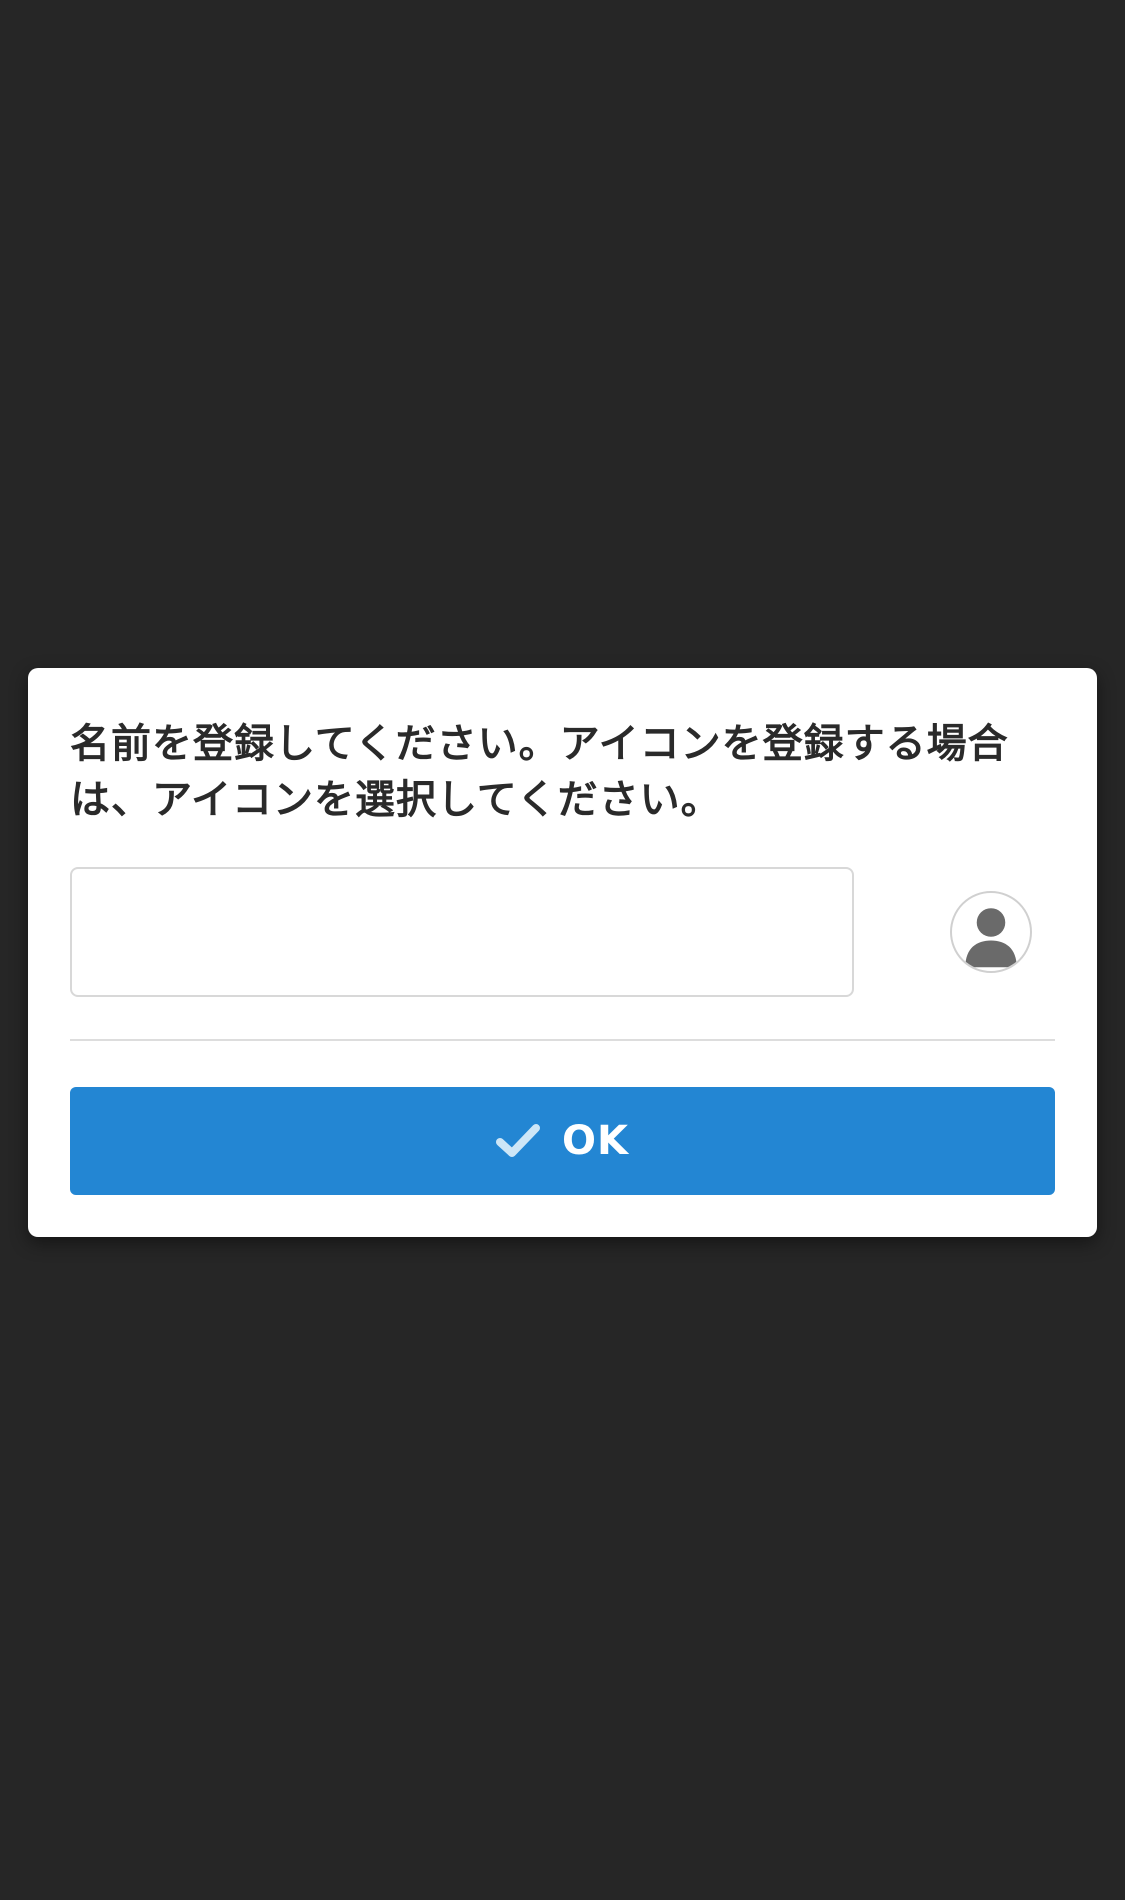 The height and width of the screenshot is (1900, 1125). What do you see at coordinates (518, 1141) in the screenshot?
I see `check-icon` at bounding box center [518, 1141].